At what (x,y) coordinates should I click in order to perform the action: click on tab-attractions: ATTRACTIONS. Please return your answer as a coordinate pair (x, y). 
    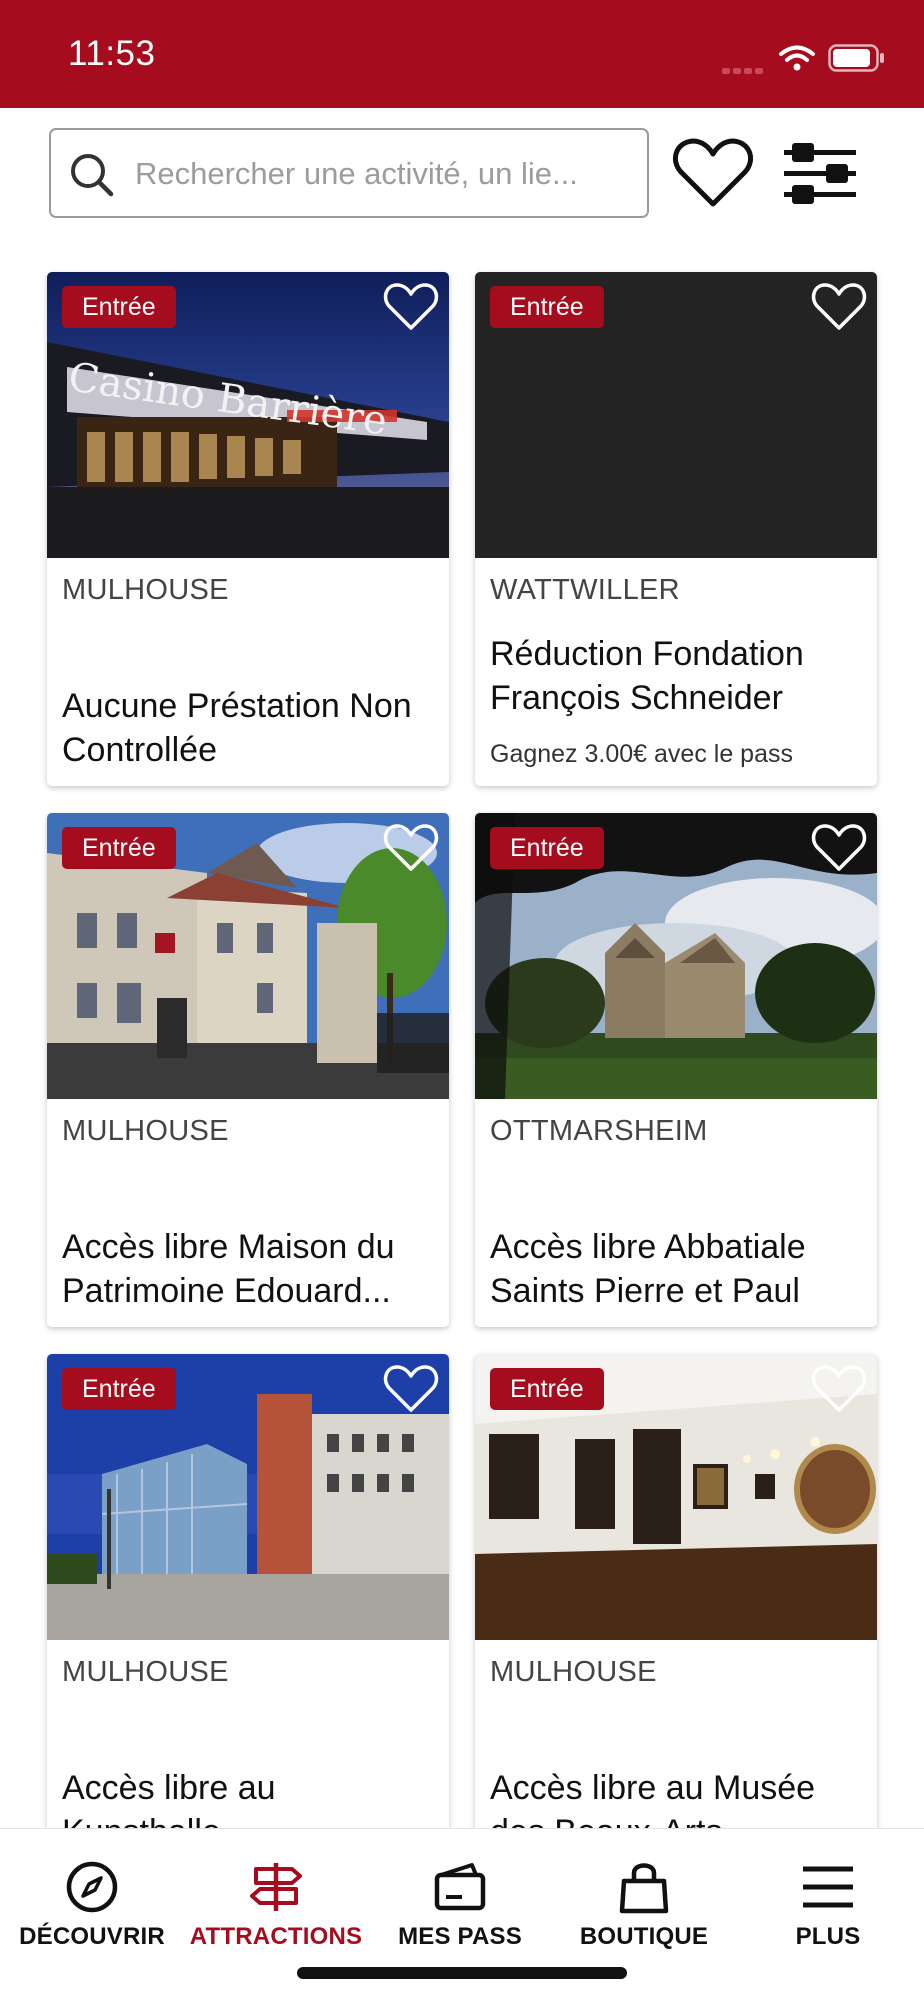
    Looking at the image, I should click on (276, 1894).